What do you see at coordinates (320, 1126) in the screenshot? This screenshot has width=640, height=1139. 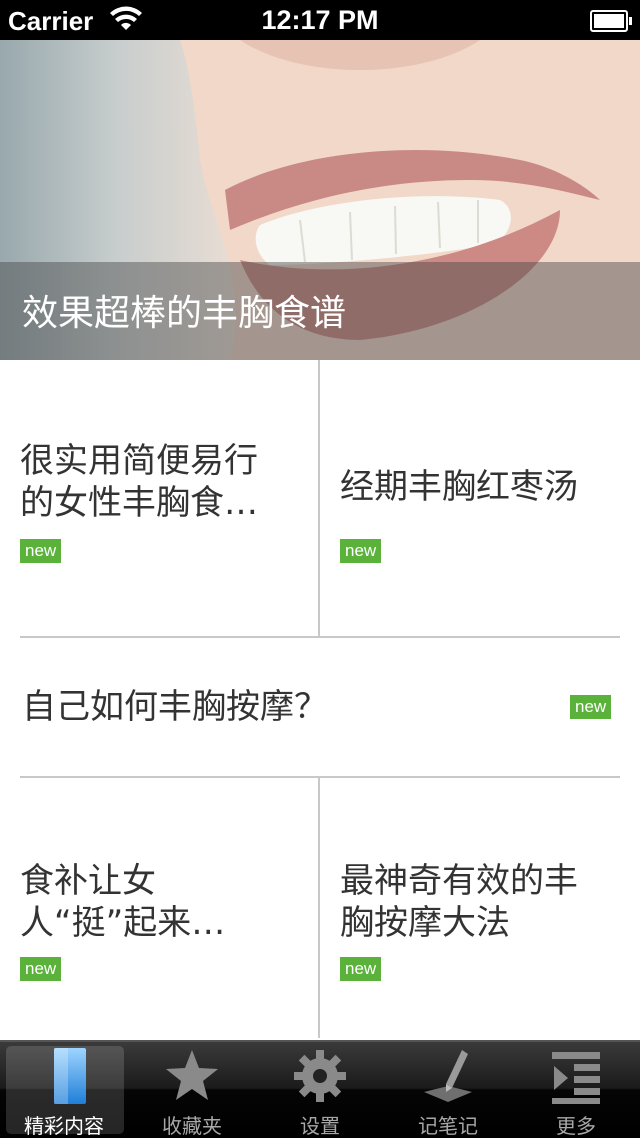 I see `tab-label: 设置` at bounding box center [320, 1126].